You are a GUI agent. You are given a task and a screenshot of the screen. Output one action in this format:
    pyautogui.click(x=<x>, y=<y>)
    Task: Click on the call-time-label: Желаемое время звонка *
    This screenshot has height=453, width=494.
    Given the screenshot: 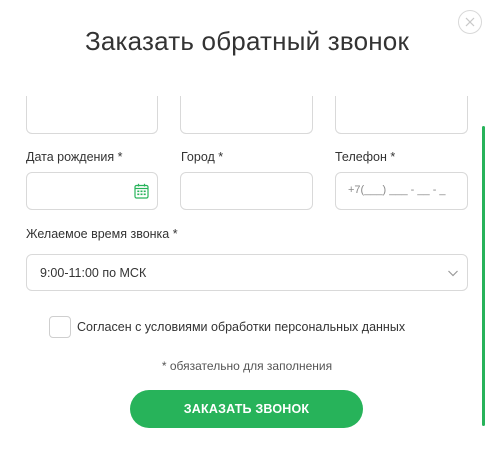 What is the action you would take?
    pyautogui.click(x=102, y=234)
    